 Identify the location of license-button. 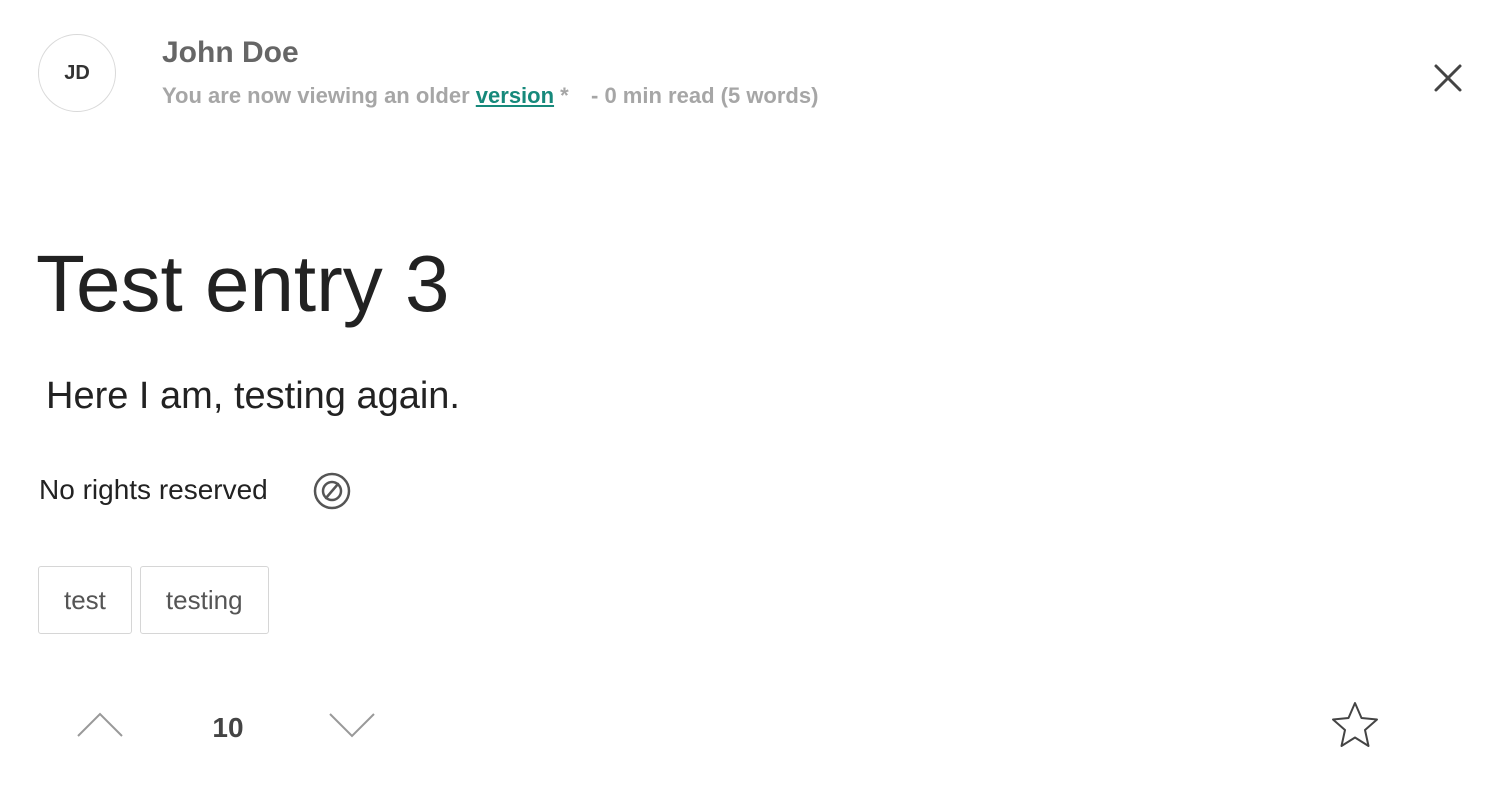
(332, 491).